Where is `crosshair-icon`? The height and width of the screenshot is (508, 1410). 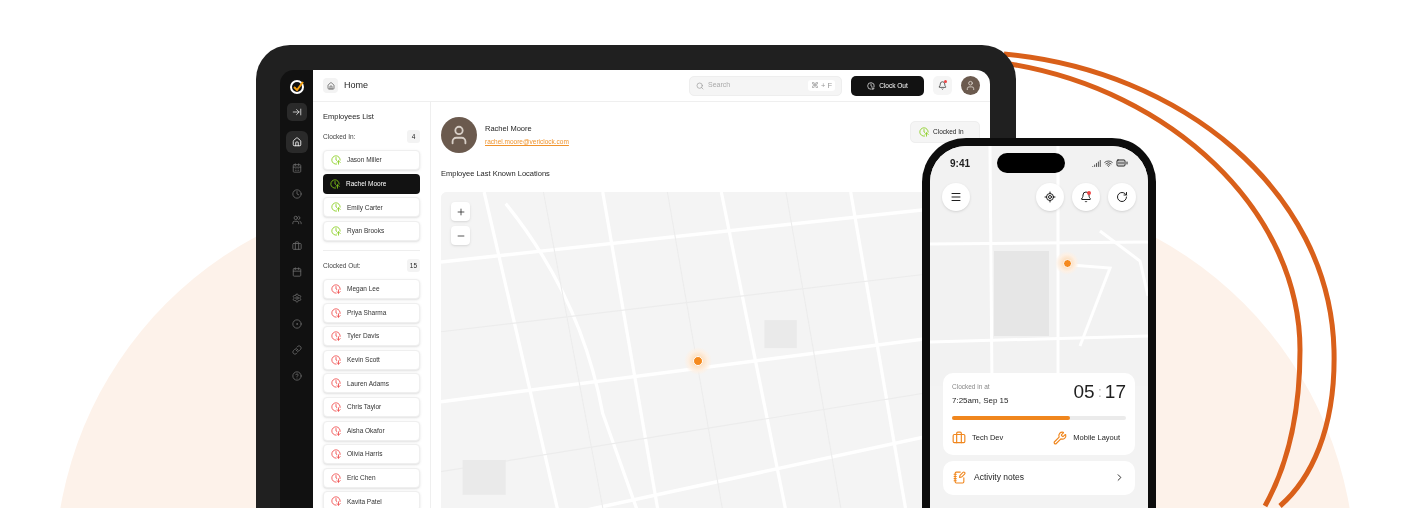 crosshair-icon is located at coordinates (1050, 197).